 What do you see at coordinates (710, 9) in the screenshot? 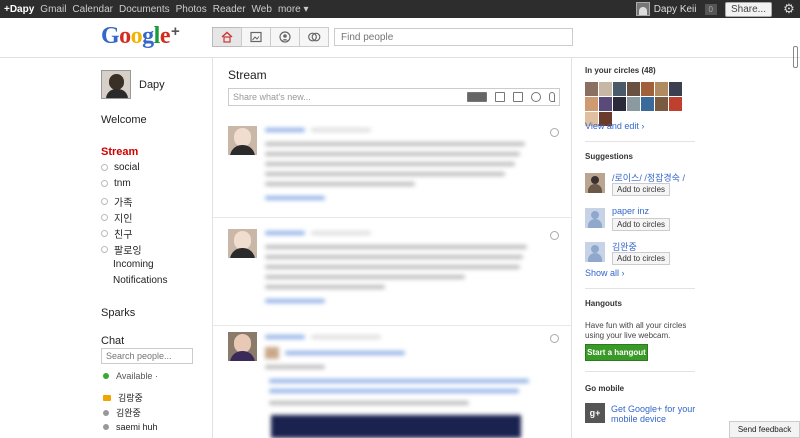
I see `notification-count-badge: 0` at bounding box center [710, 9].